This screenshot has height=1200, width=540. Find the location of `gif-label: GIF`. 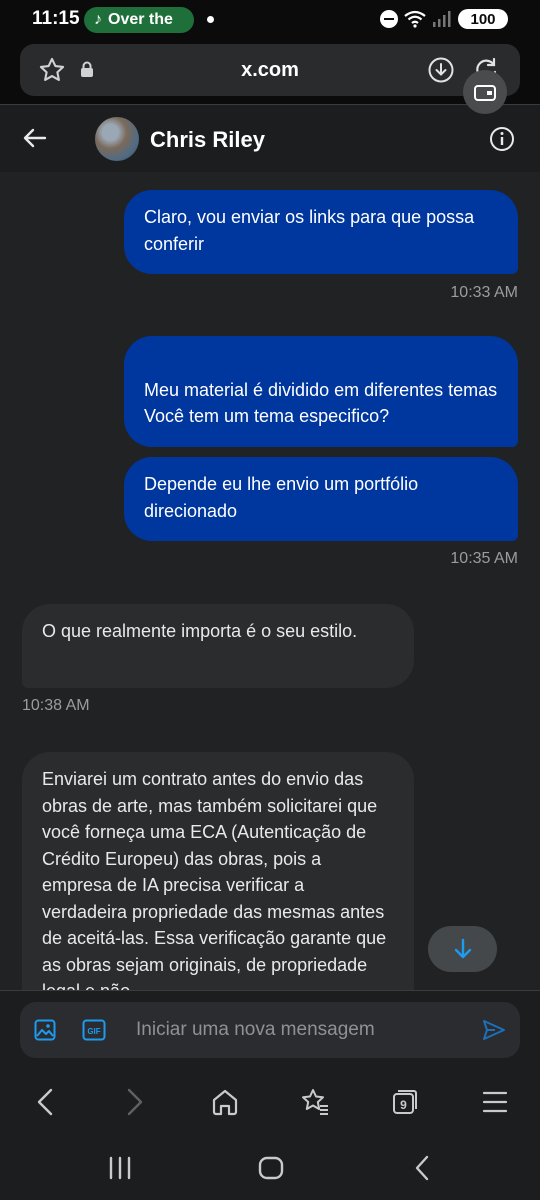

gif-label: GIF is located at coordinates (93, 1031).